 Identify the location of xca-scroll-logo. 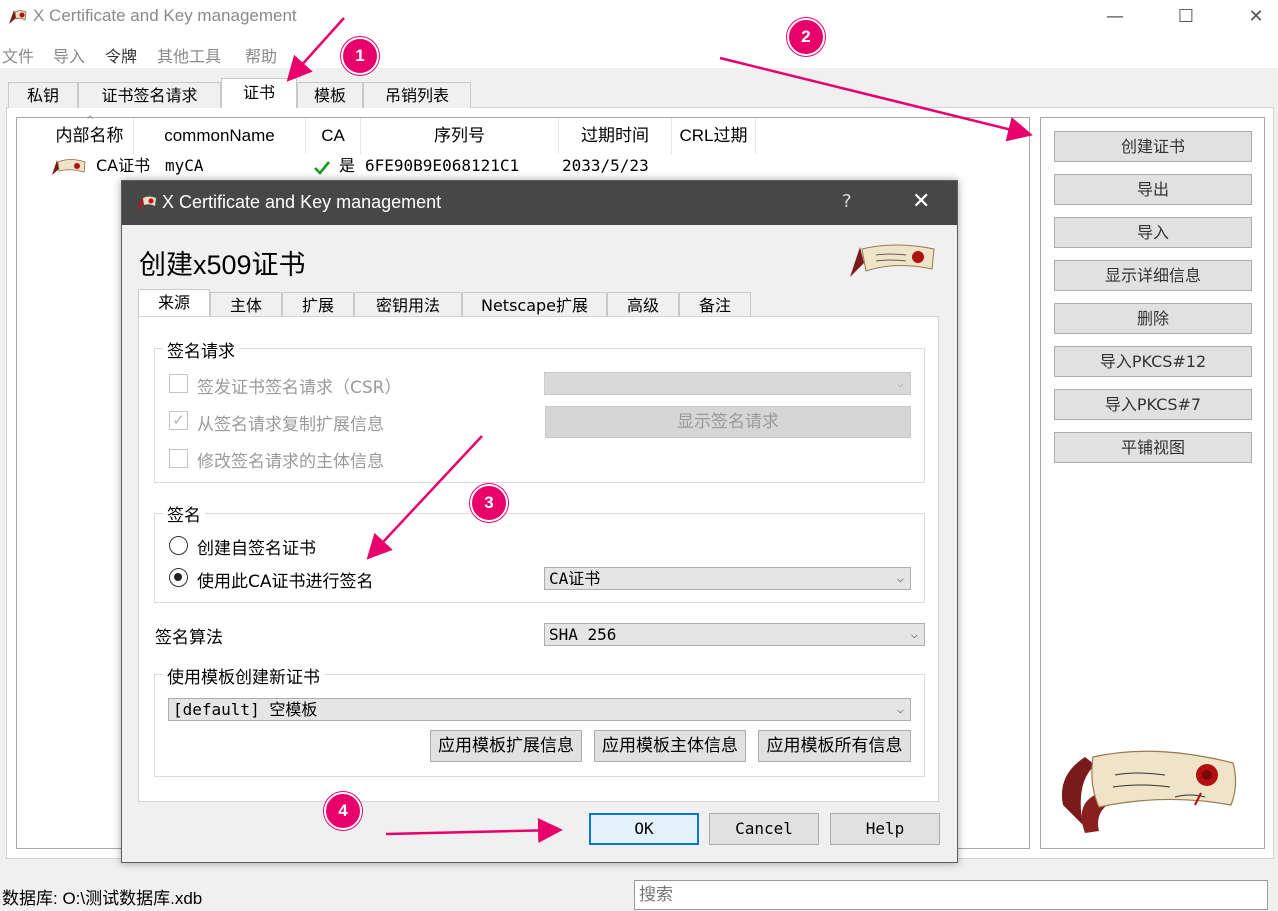
(1149, 791).